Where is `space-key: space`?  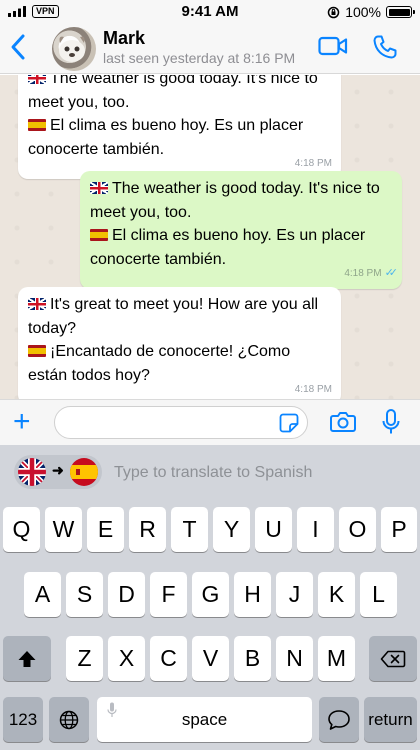
space-key: space is located at coordinates (204, 719).